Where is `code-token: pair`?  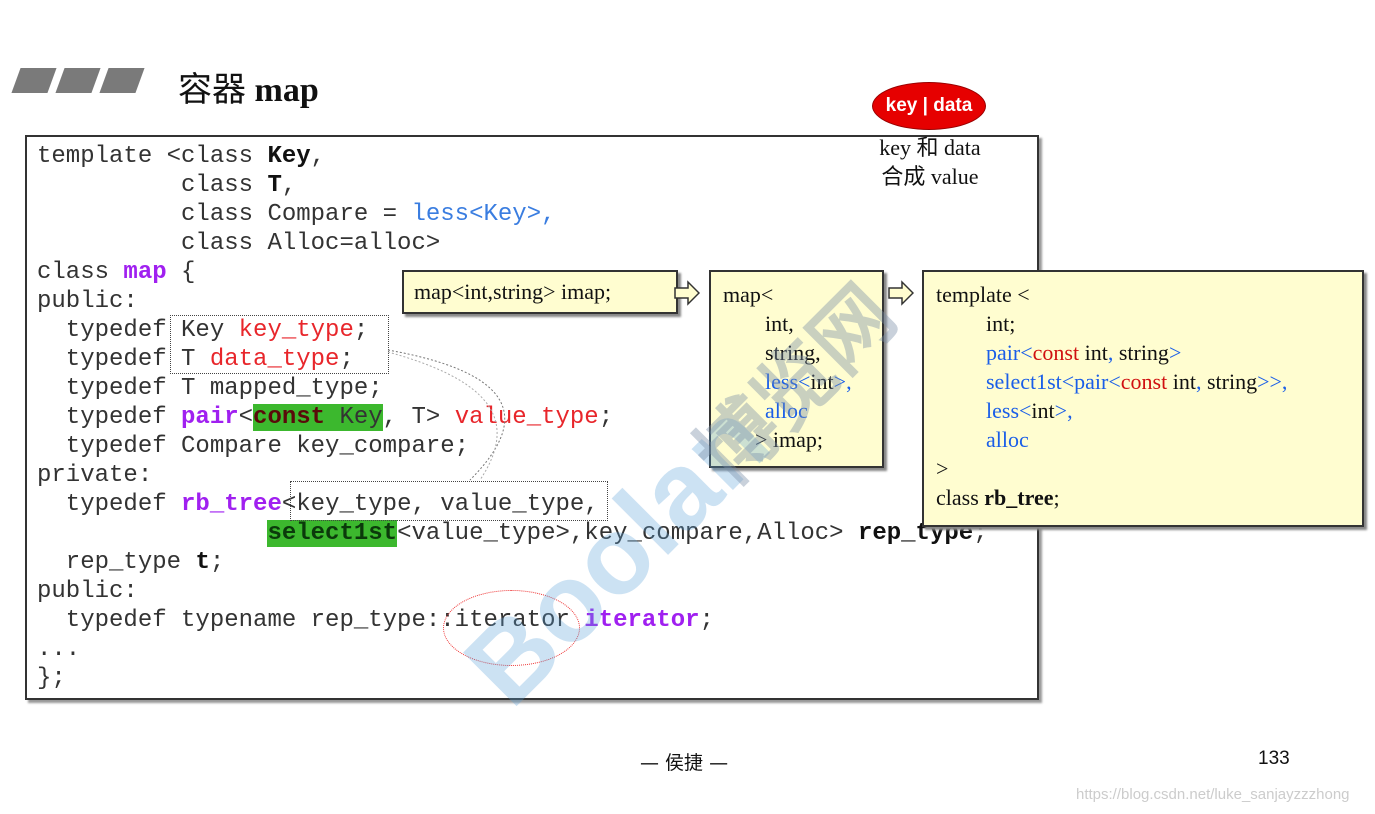 code-token: pair is located at coordinates (210, 417).